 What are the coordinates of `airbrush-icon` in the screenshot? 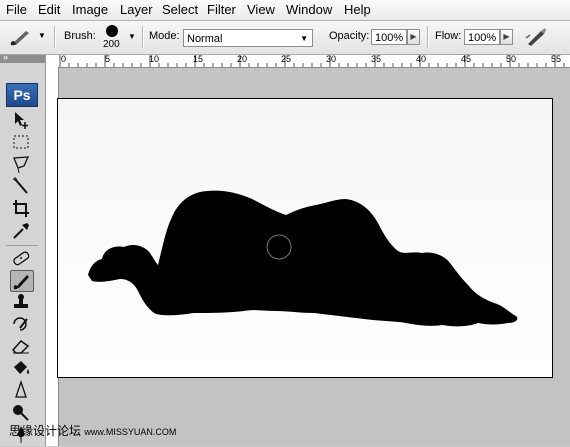 It's located at (535, 37).